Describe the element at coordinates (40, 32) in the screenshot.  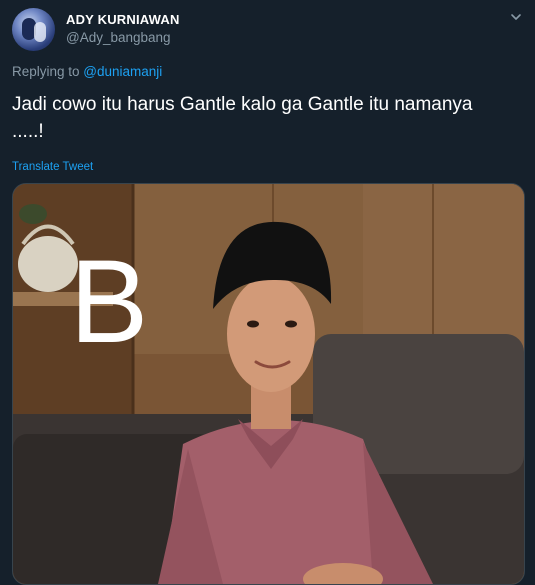
I see `avatar-figure` at that location.